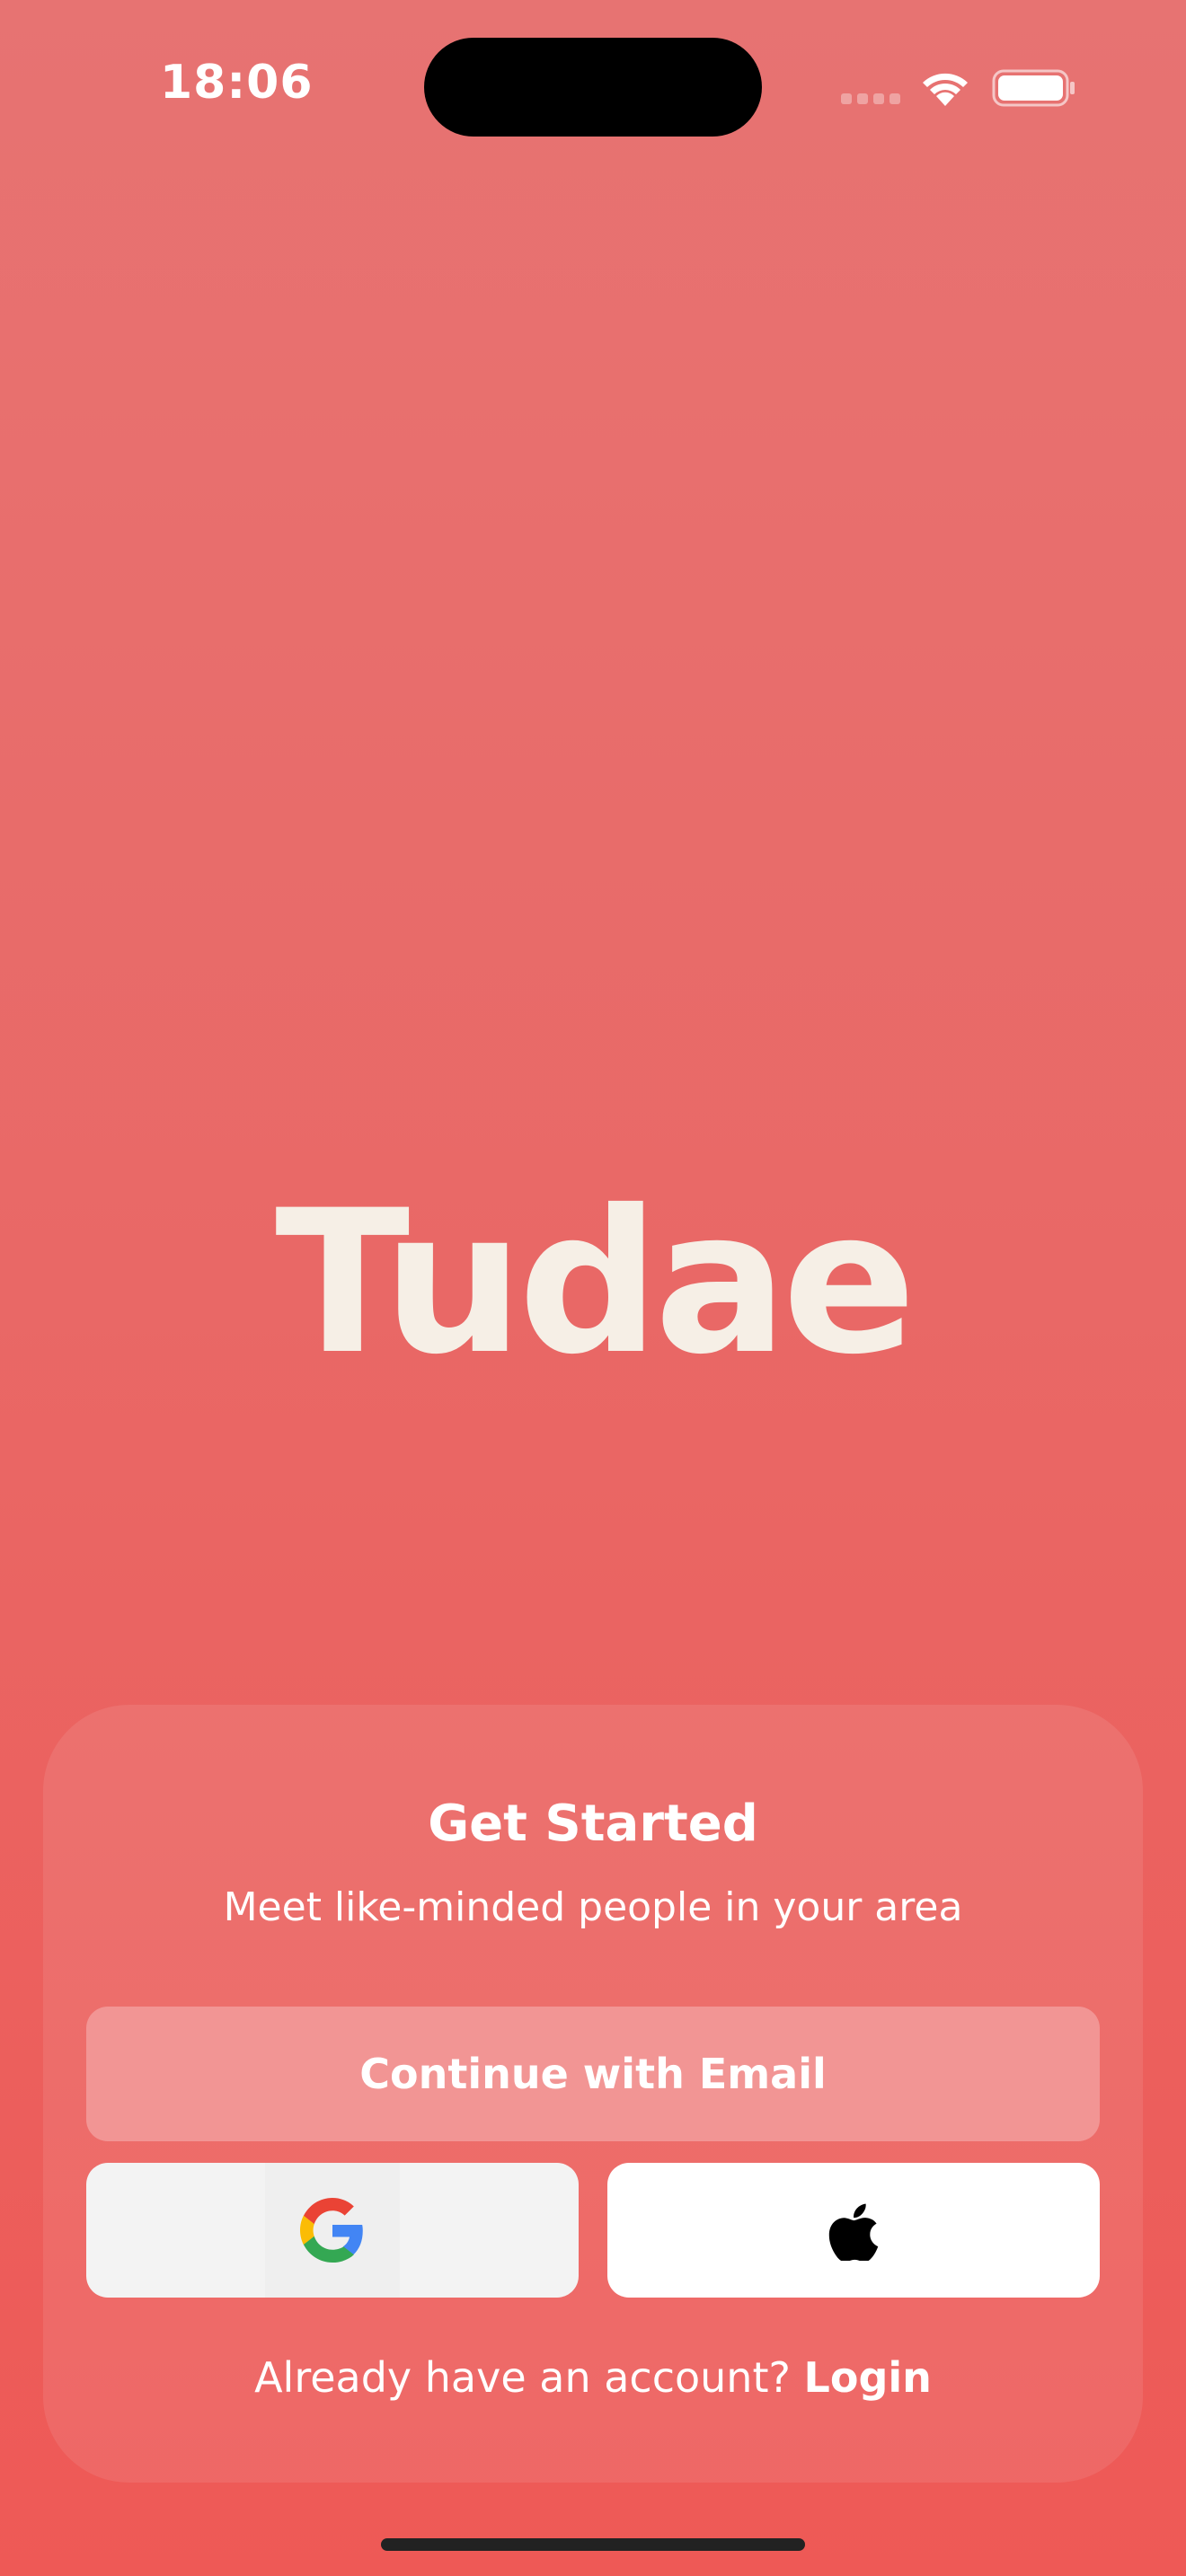 The width and height of the screenshot is (1186, 2576). What do you see at coordinates (868, 2377) in the screenshot?
I see `login-link: Login` at bounding box center [868, 2377].